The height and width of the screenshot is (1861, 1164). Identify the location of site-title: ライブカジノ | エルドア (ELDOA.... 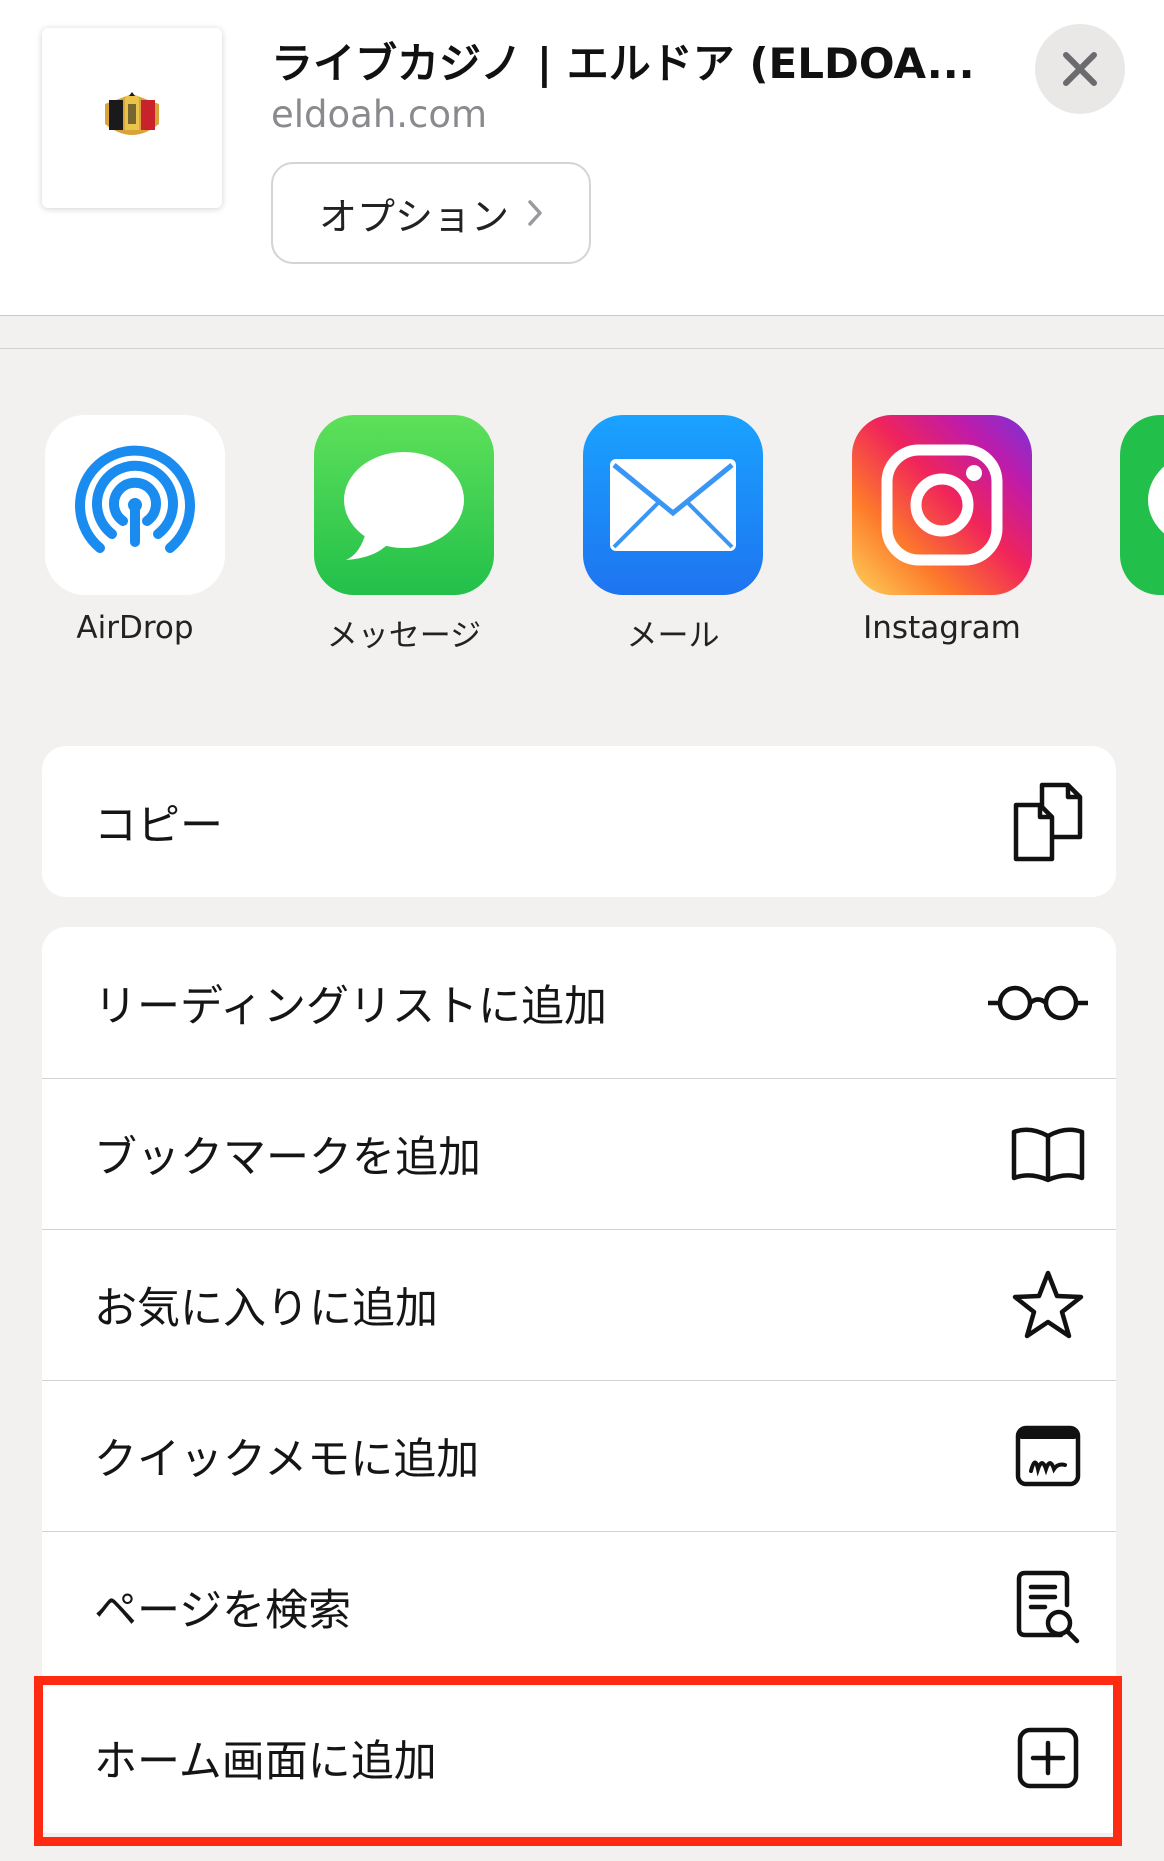
(621, 63).